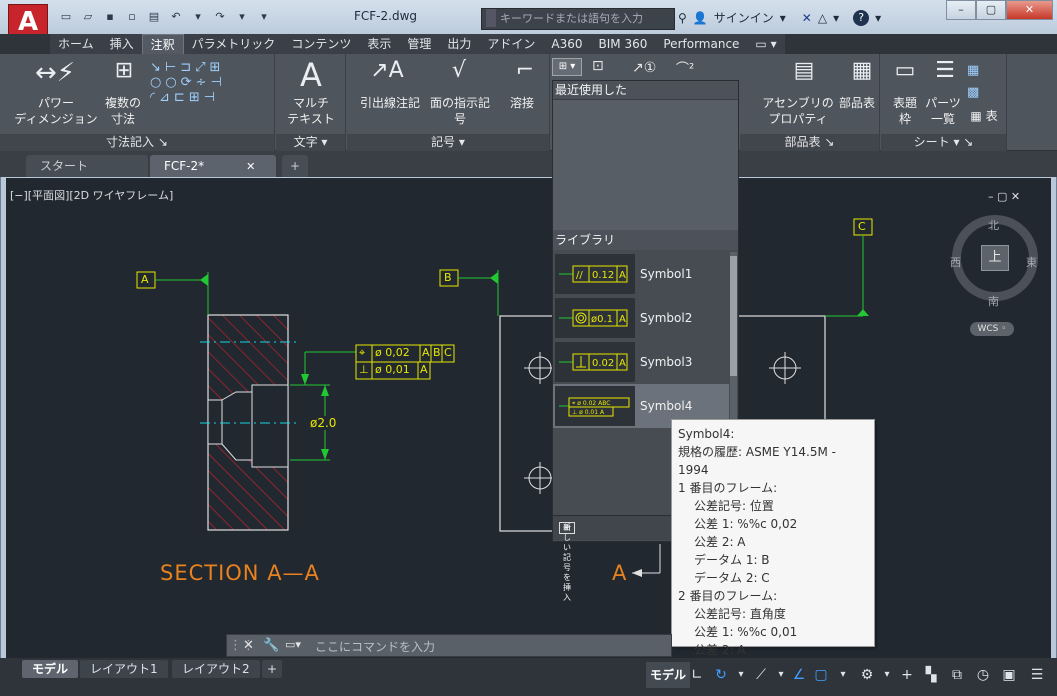  I want to click on mtext-icon: A, so click(311, 75).